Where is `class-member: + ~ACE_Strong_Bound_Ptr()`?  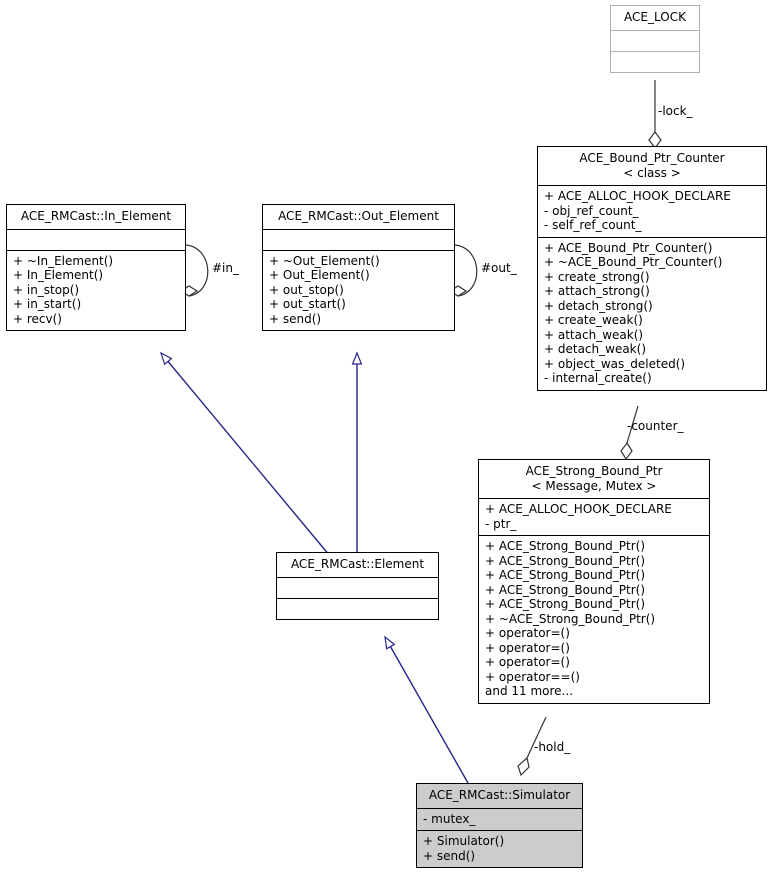
class-member: + ~ACE_Strong_Bound_Ptr() is located at coordinates (570, 618).